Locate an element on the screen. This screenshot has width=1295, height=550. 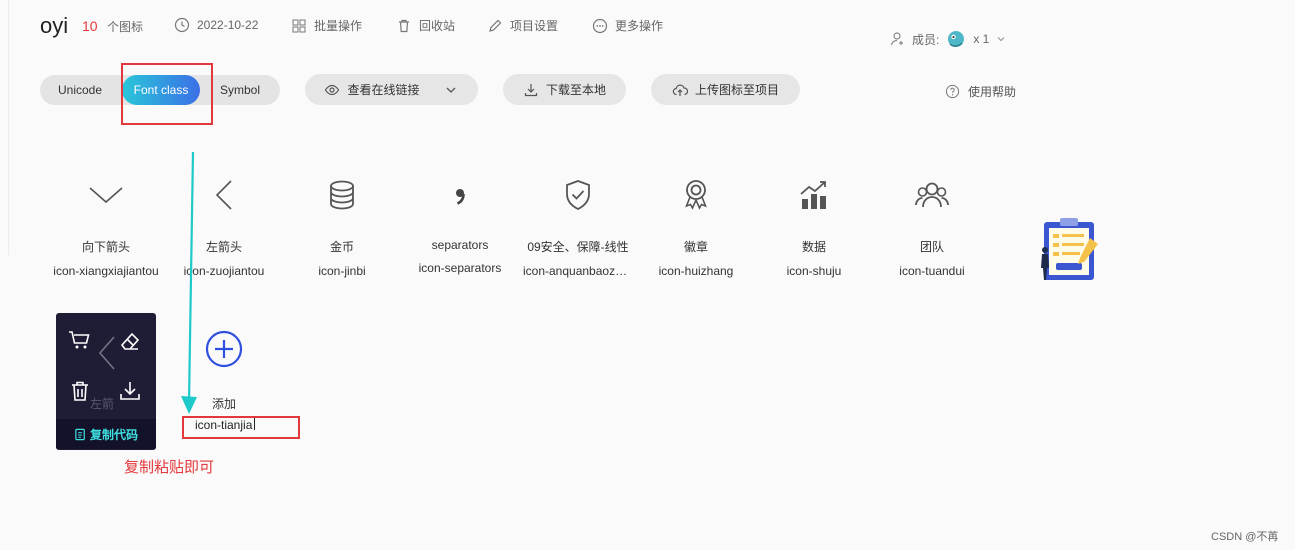
shield-check-icon is located at coordinates (578, 195).